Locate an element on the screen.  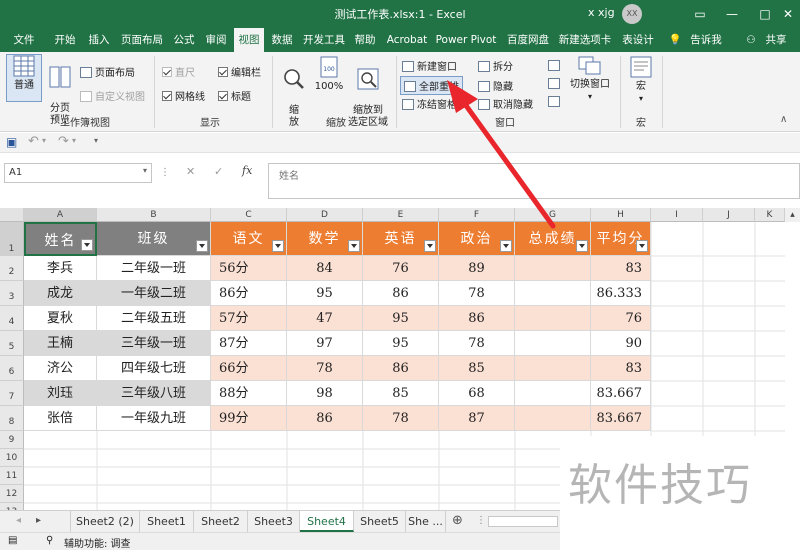
reset-window-icon is located at coordinates (554, 102).